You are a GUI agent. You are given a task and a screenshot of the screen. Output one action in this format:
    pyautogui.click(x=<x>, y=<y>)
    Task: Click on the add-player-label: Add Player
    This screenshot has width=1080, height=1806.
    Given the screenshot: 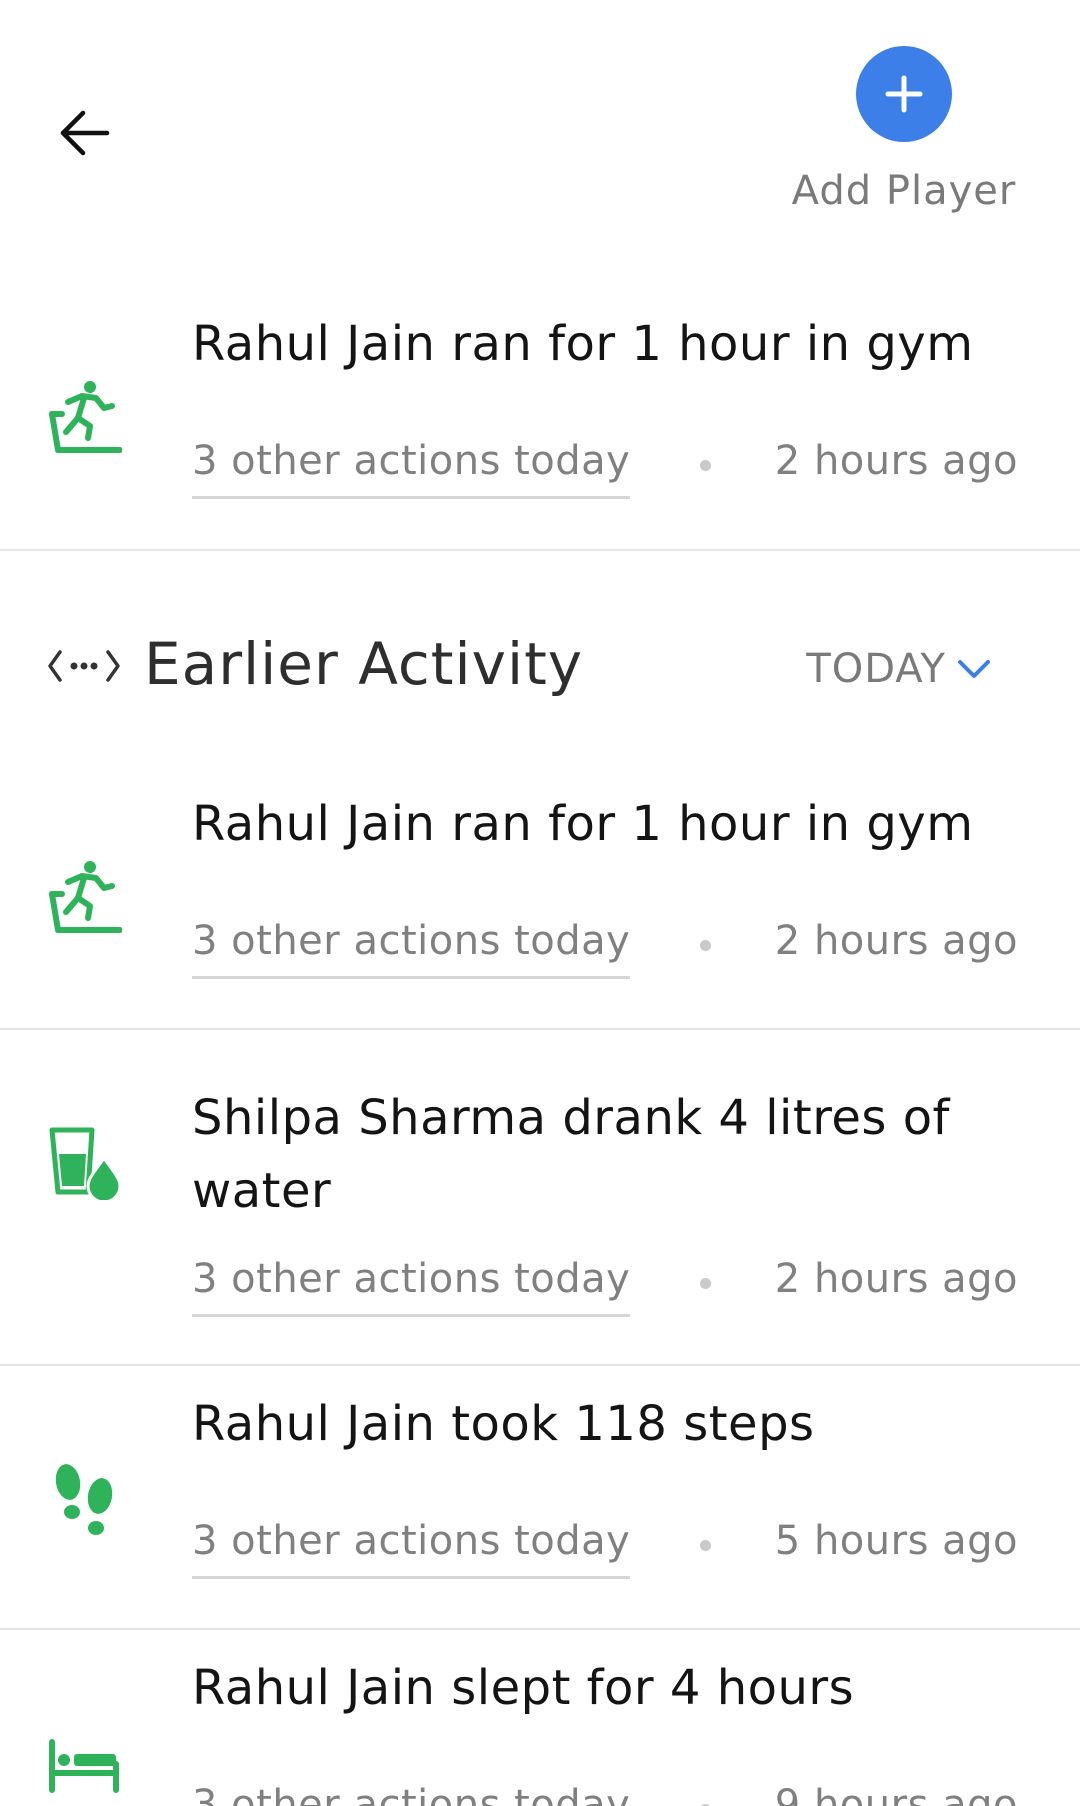 What is the action you would take?
    pyautogui.click(x=904, y=191)
    